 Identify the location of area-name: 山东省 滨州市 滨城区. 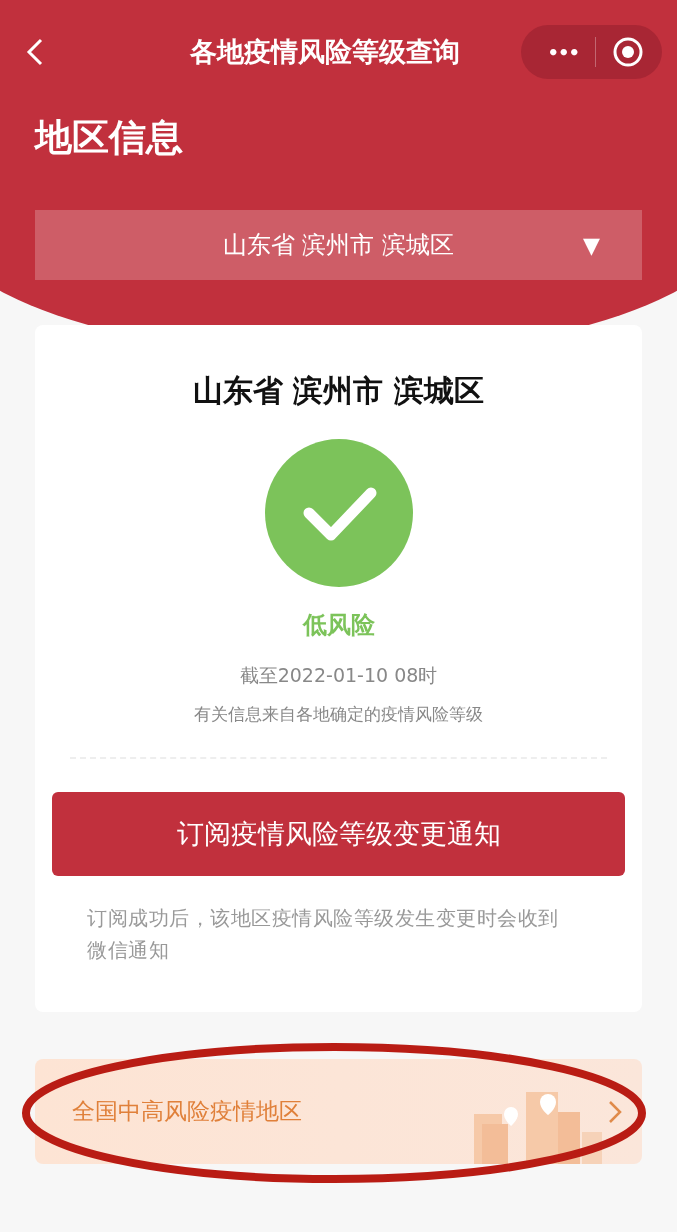
(338, 391).